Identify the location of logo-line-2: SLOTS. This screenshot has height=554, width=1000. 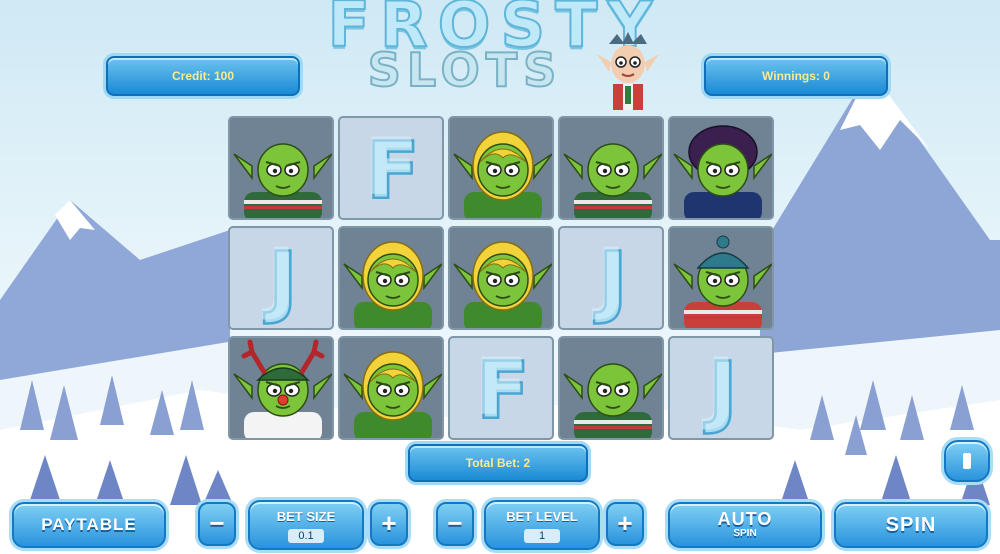
(465, 70).